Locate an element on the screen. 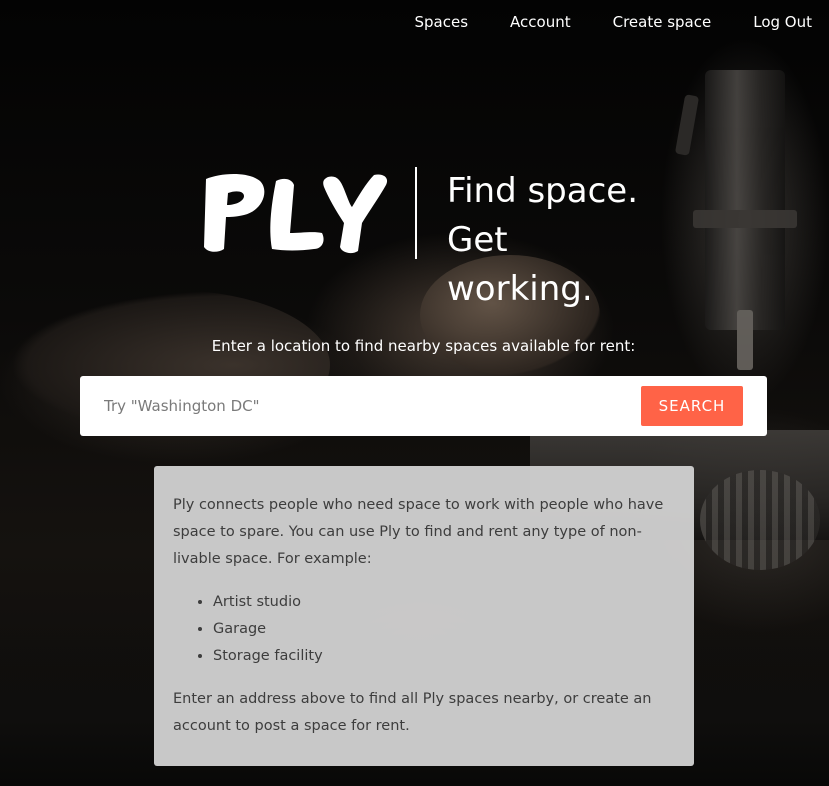  top-navigation: Spaces Account Create space Log Out is located at coordinates (614, 22).